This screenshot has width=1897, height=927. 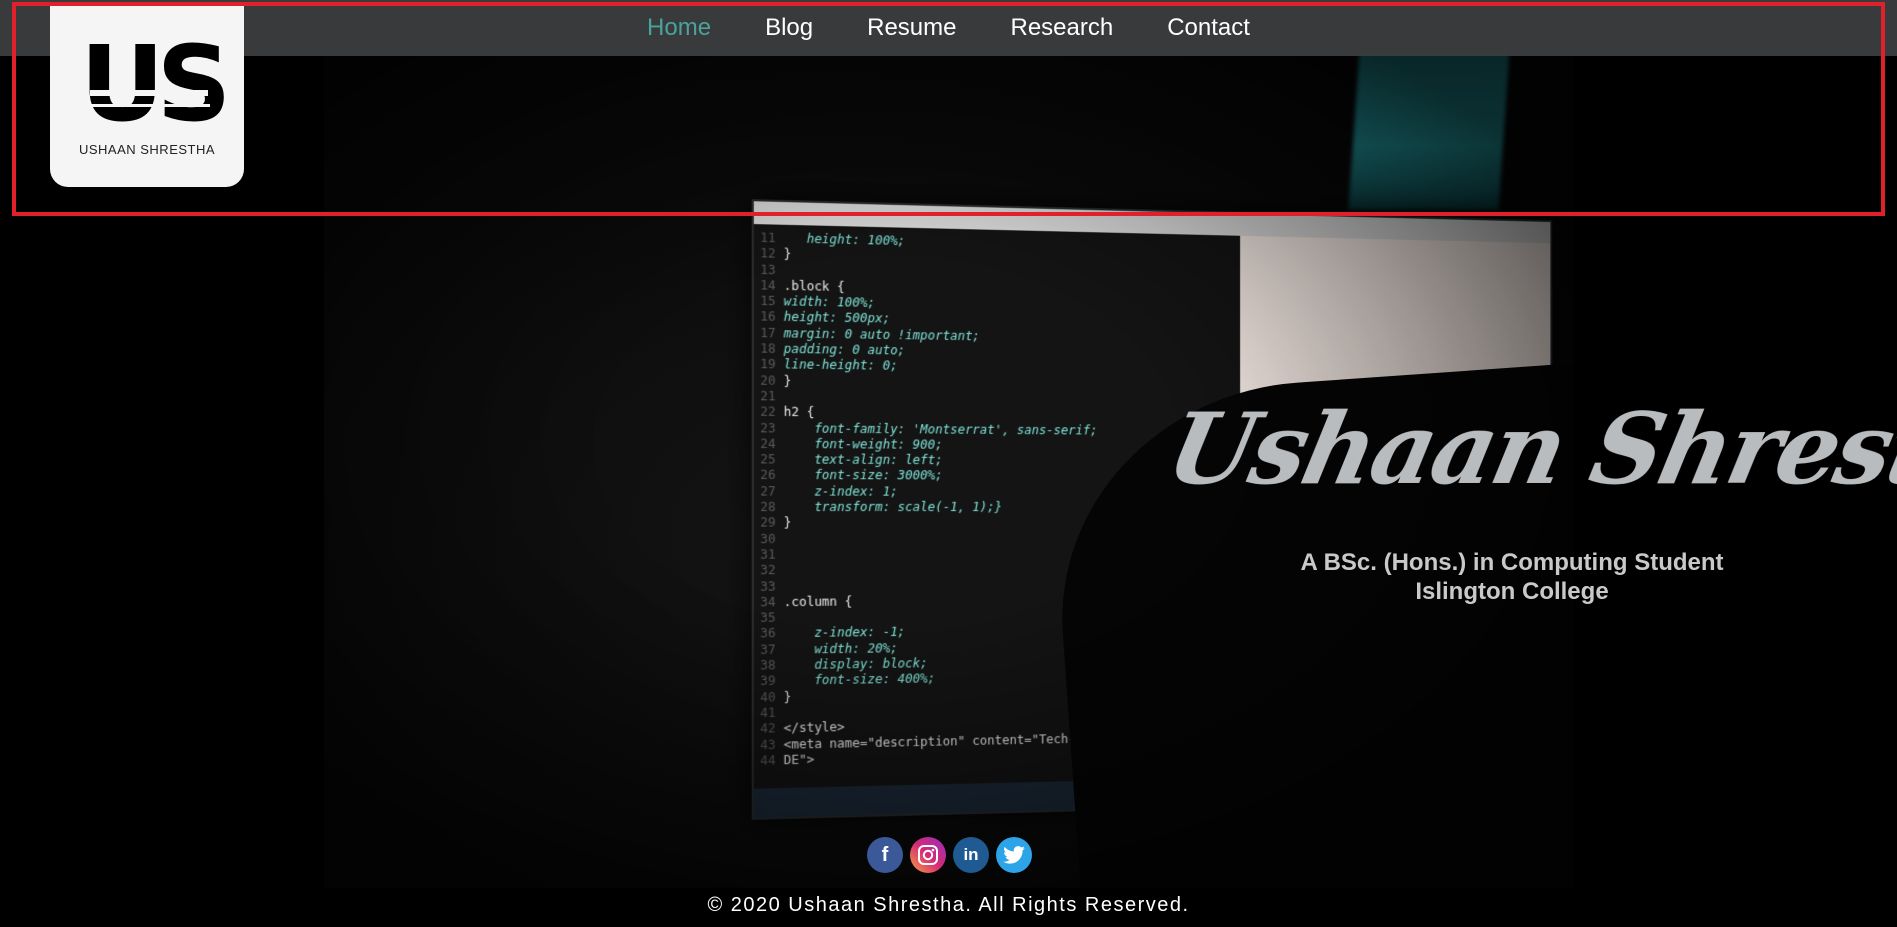 I want to click on twitter-icon, so click(x=1014, y=855).